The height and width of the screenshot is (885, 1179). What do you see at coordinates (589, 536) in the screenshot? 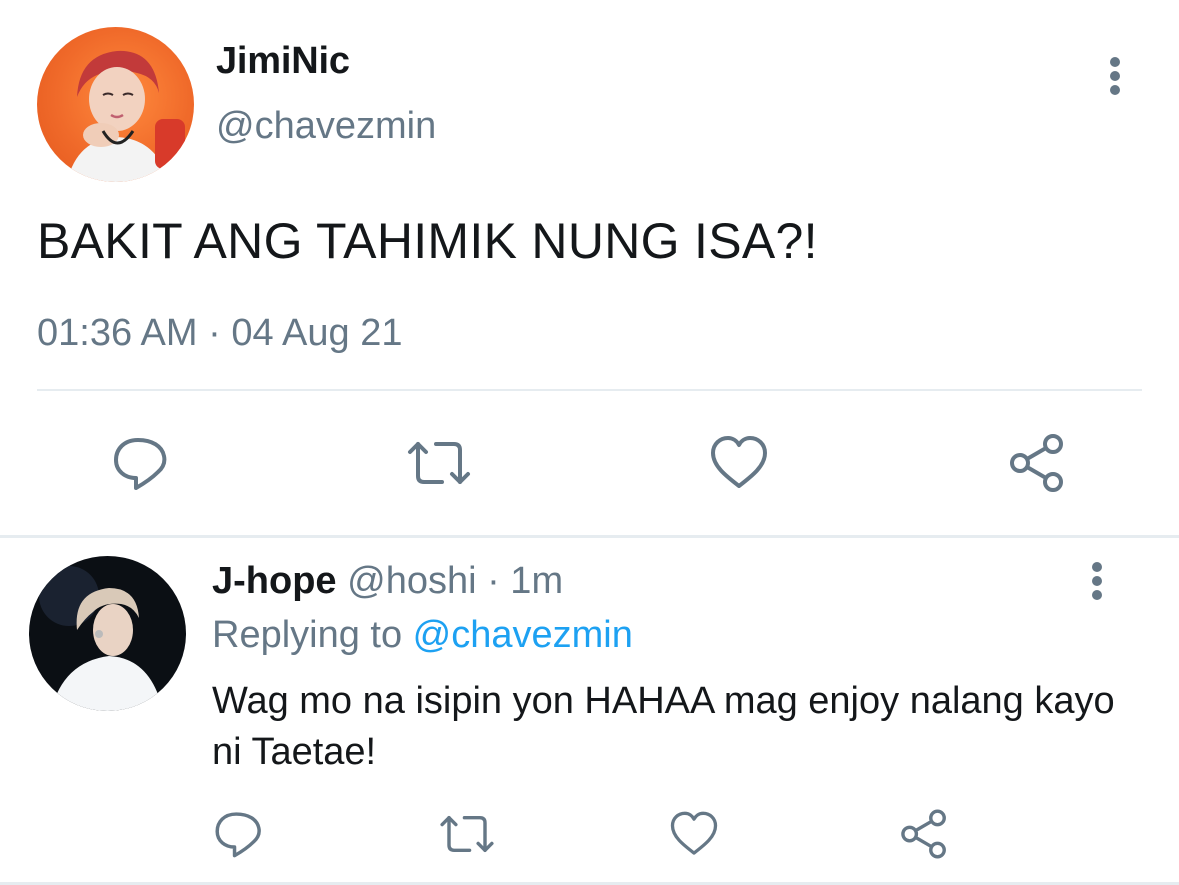
I see `thread-separator` at bounding box center [589, 536].